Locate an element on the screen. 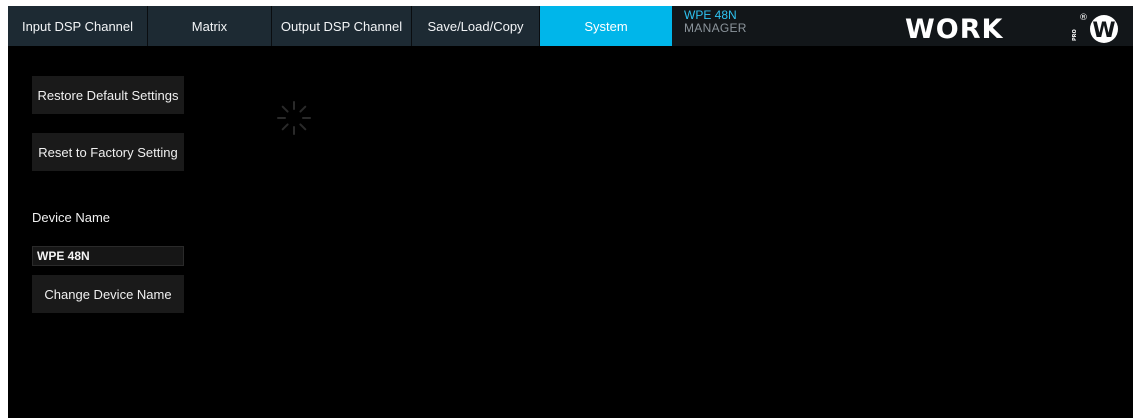 Image resolution: width=1134 pixels, height=418 pixels. product-title: WPE 48N MANAGER is located at coordinates (715, 22).